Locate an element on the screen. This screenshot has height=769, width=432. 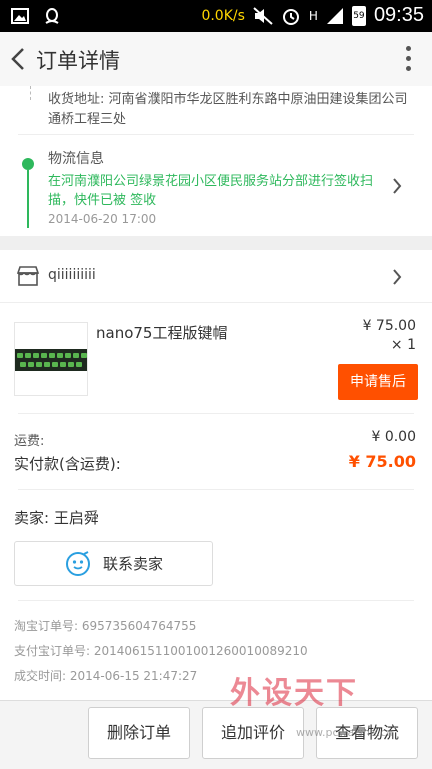
taobao-order-number: 淘宝订单号: 695735604764755 is located at coordinates (105, 626).